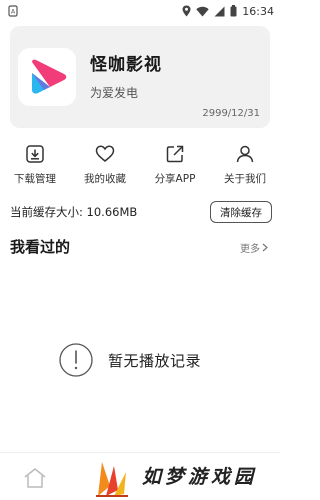 The width and height of the screenshot is (320, 500). I want to click on share-icon, so click(175, 154).